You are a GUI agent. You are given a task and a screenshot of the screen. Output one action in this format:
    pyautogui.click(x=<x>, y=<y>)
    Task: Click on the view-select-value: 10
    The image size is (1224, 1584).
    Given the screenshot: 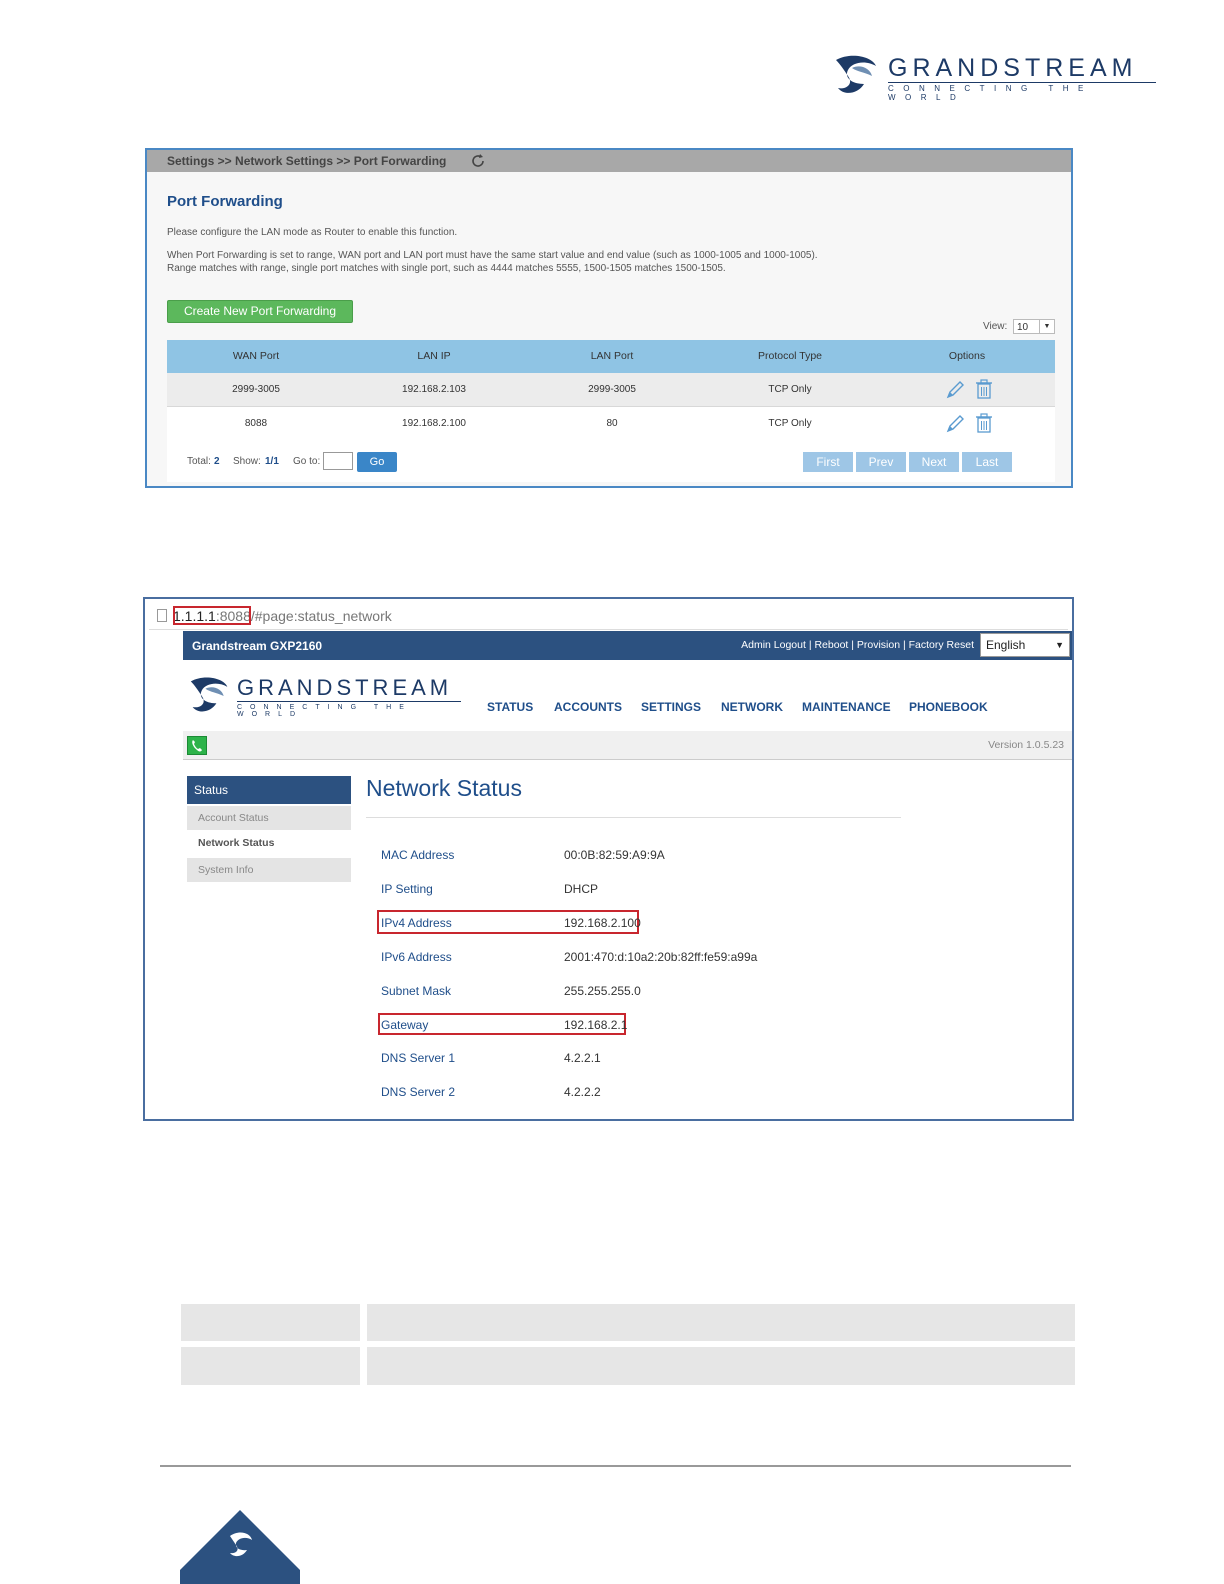 What is the action you would take?
    pyautogui.click(x=1023, y=327)
    